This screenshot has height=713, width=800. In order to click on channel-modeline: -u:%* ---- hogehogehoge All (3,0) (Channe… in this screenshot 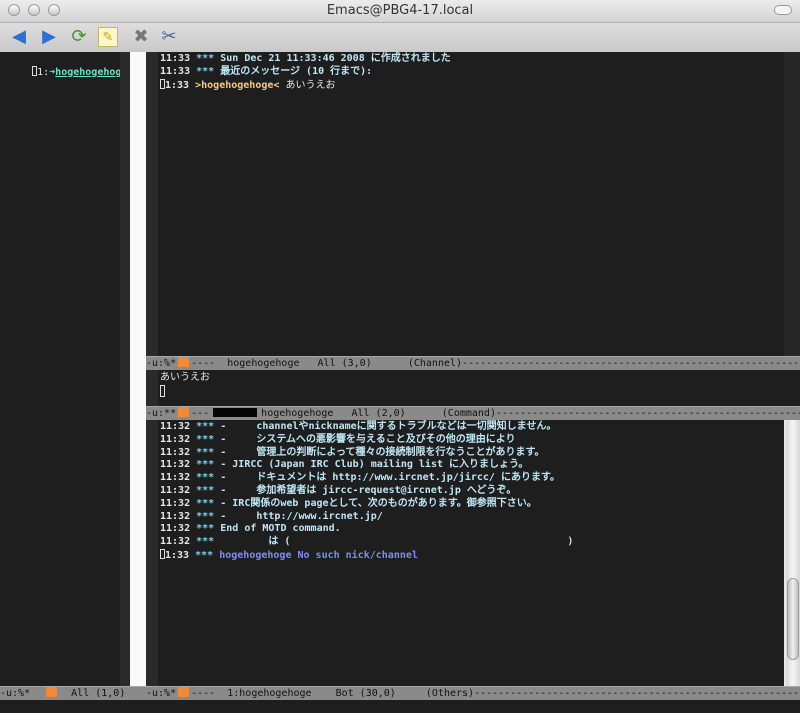, I will do `click(473, 363)`.